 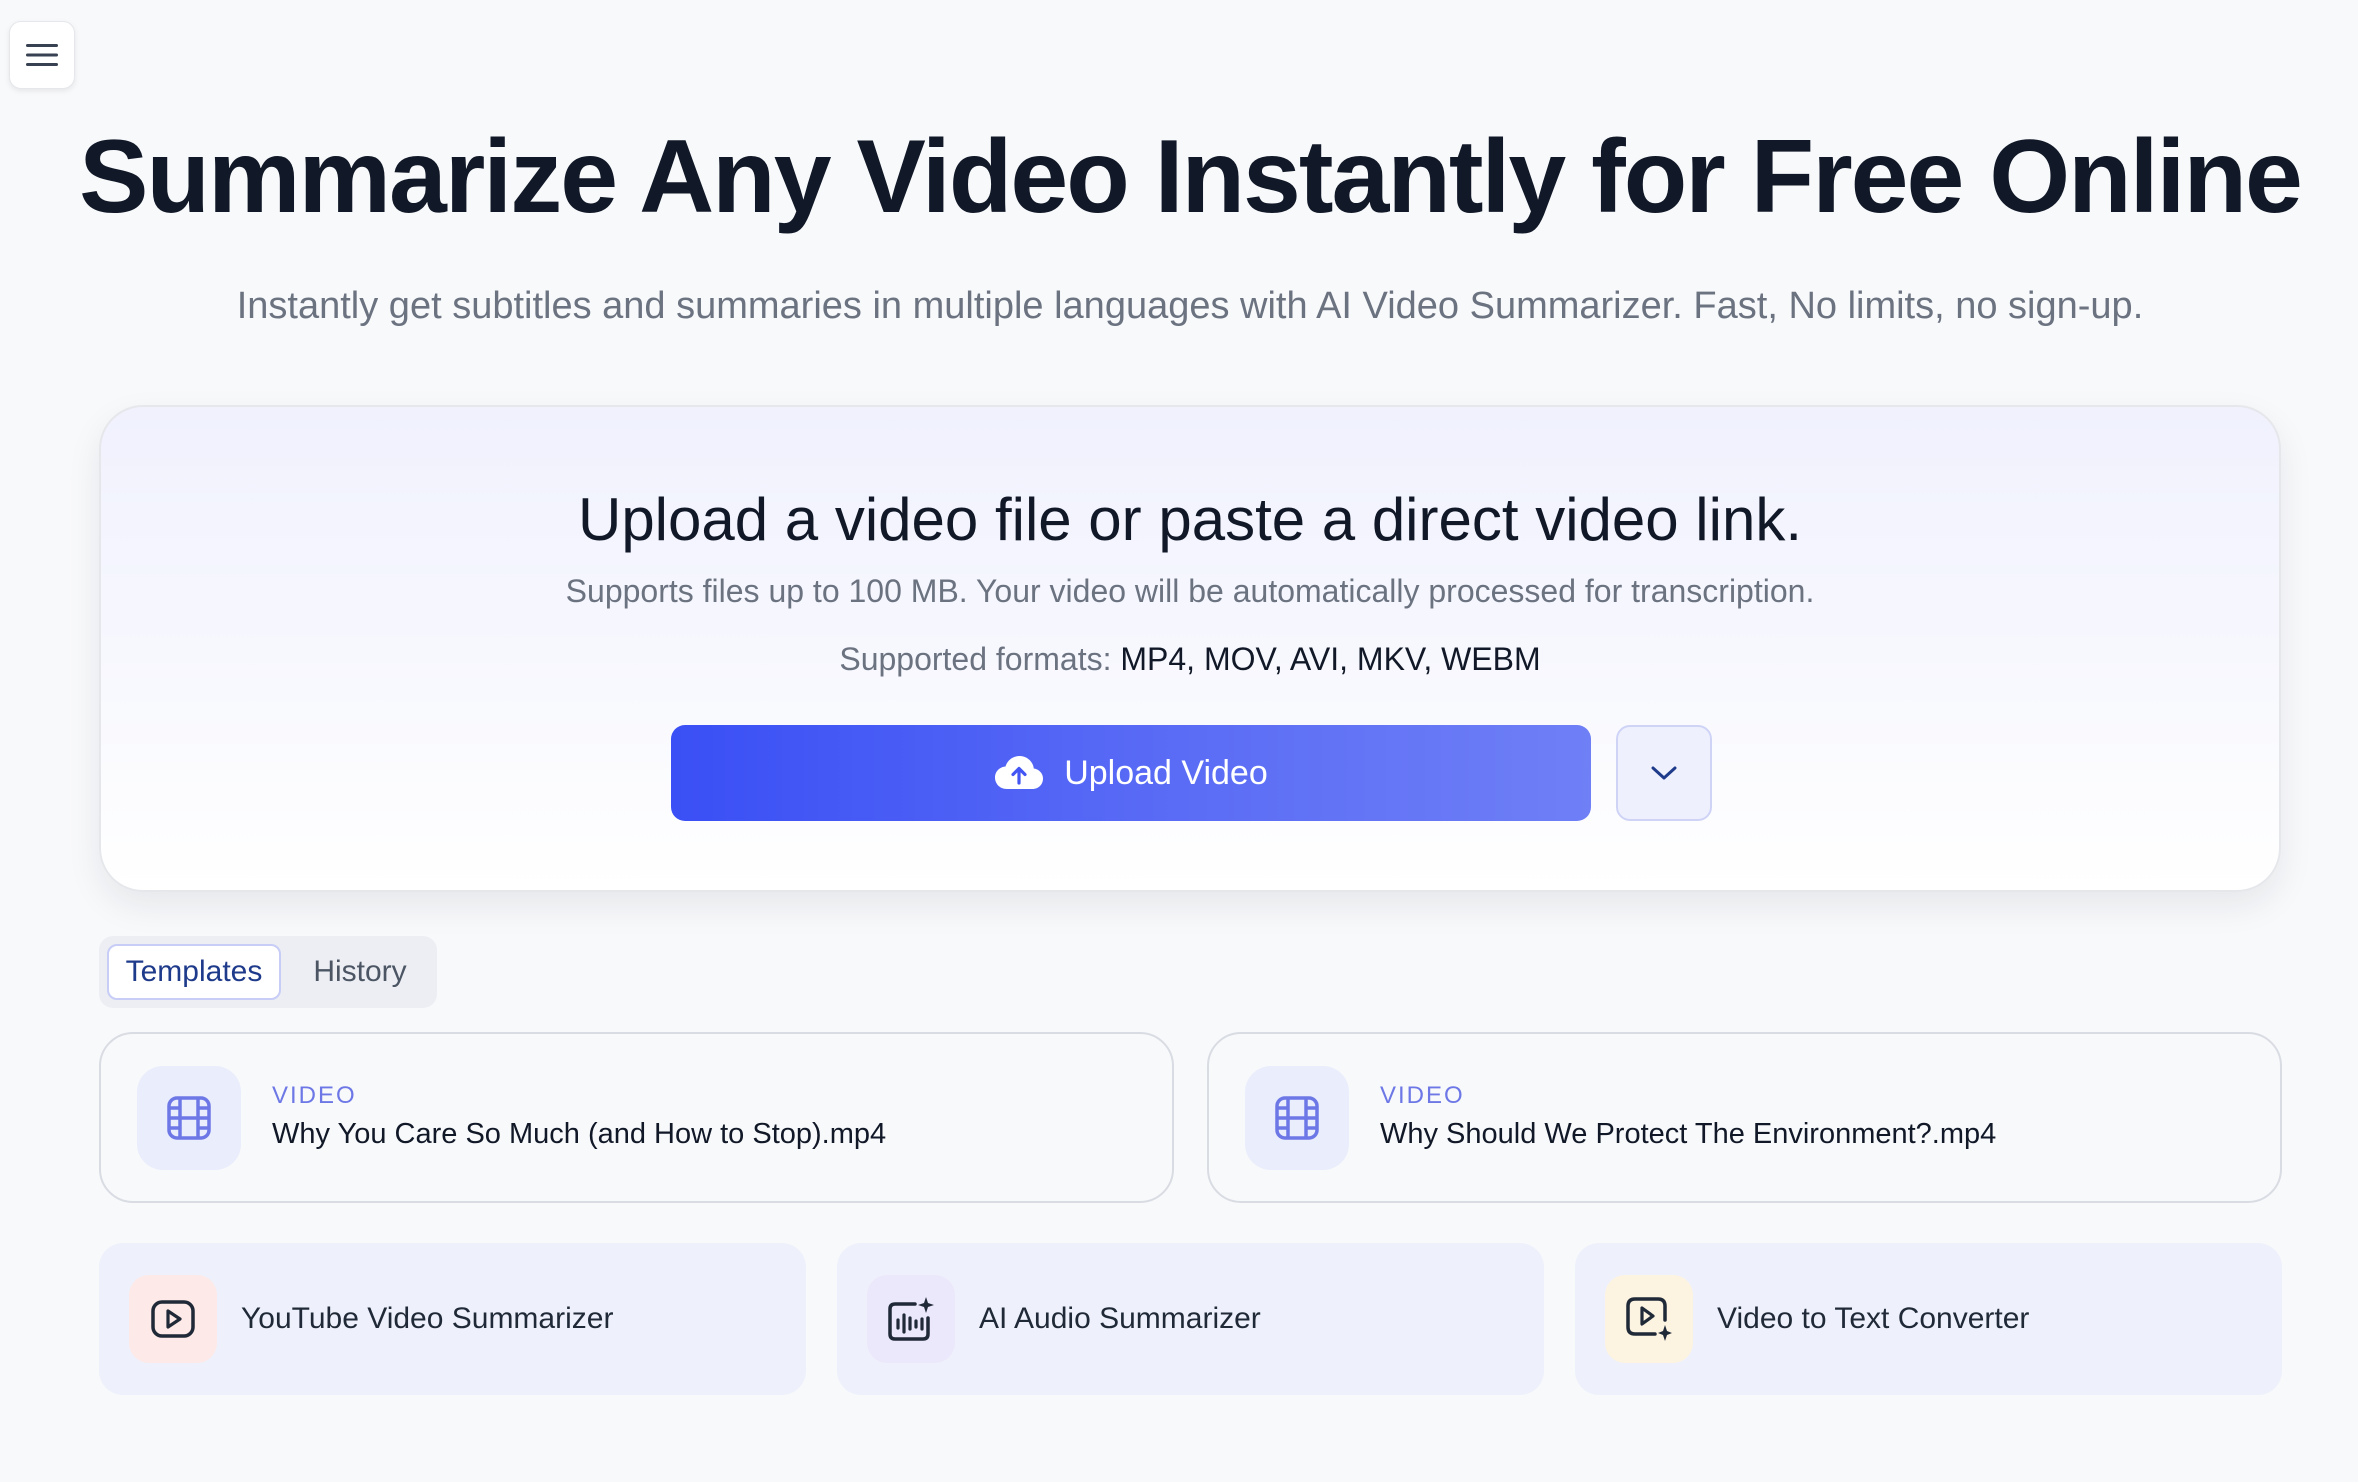 I want to click on tool-ai-audio-summarizer: AI Audio Summarizer, so click(x=1190, y=1319).